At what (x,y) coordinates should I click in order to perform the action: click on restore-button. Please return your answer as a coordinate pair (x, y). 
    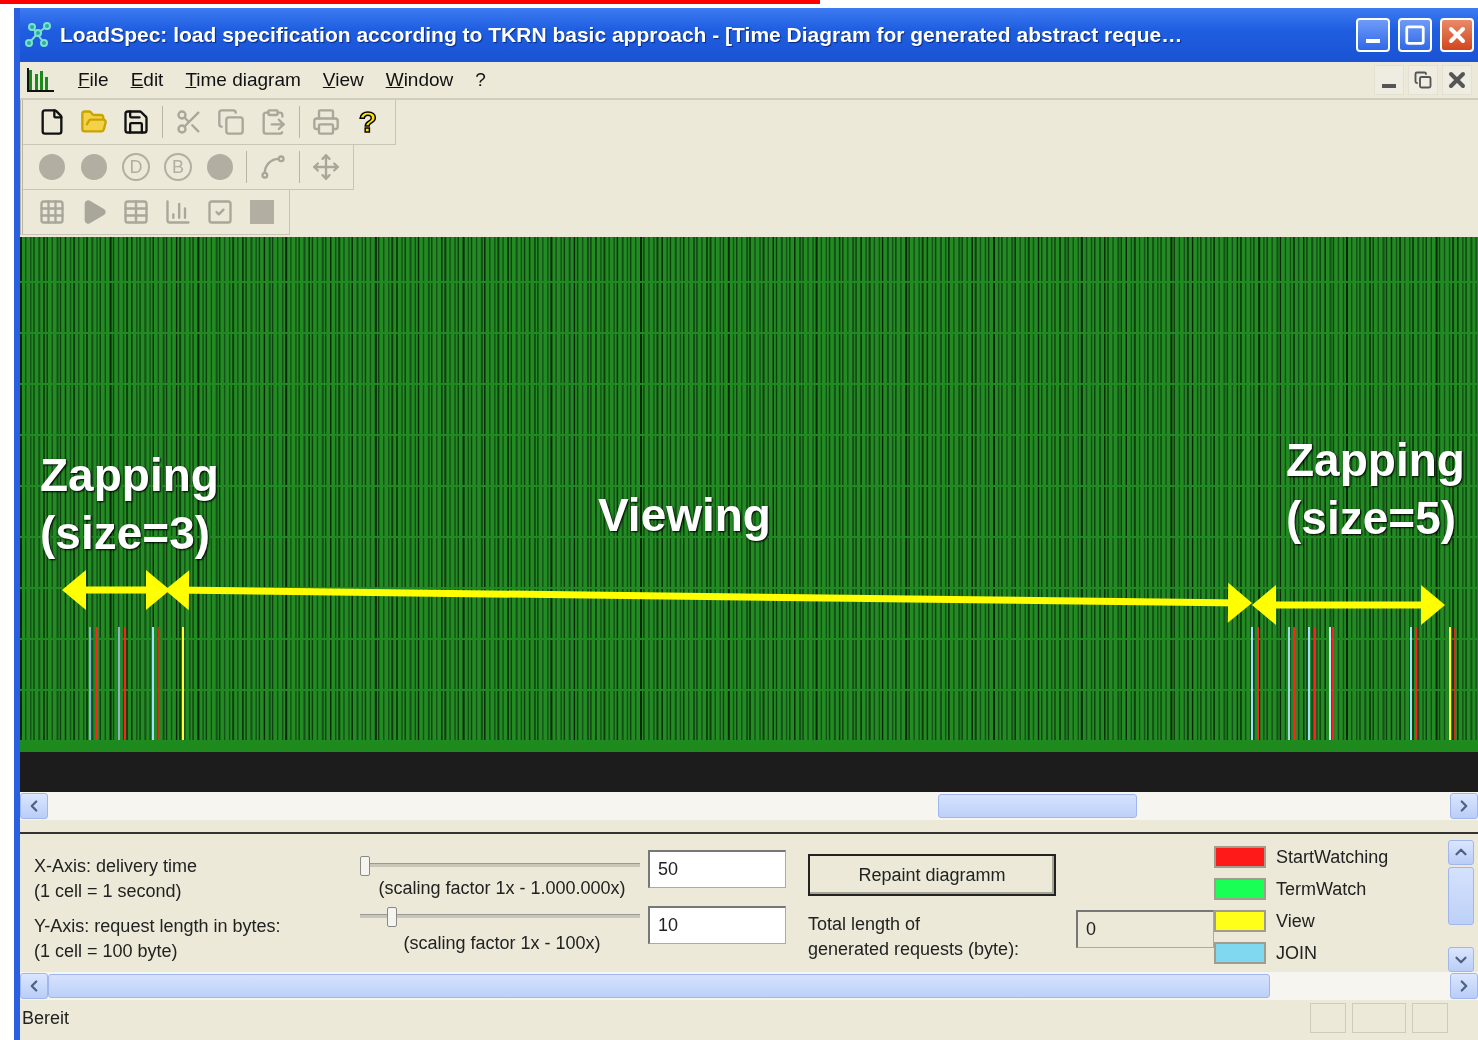
    Looking at the image, I should click on (1423, 80).